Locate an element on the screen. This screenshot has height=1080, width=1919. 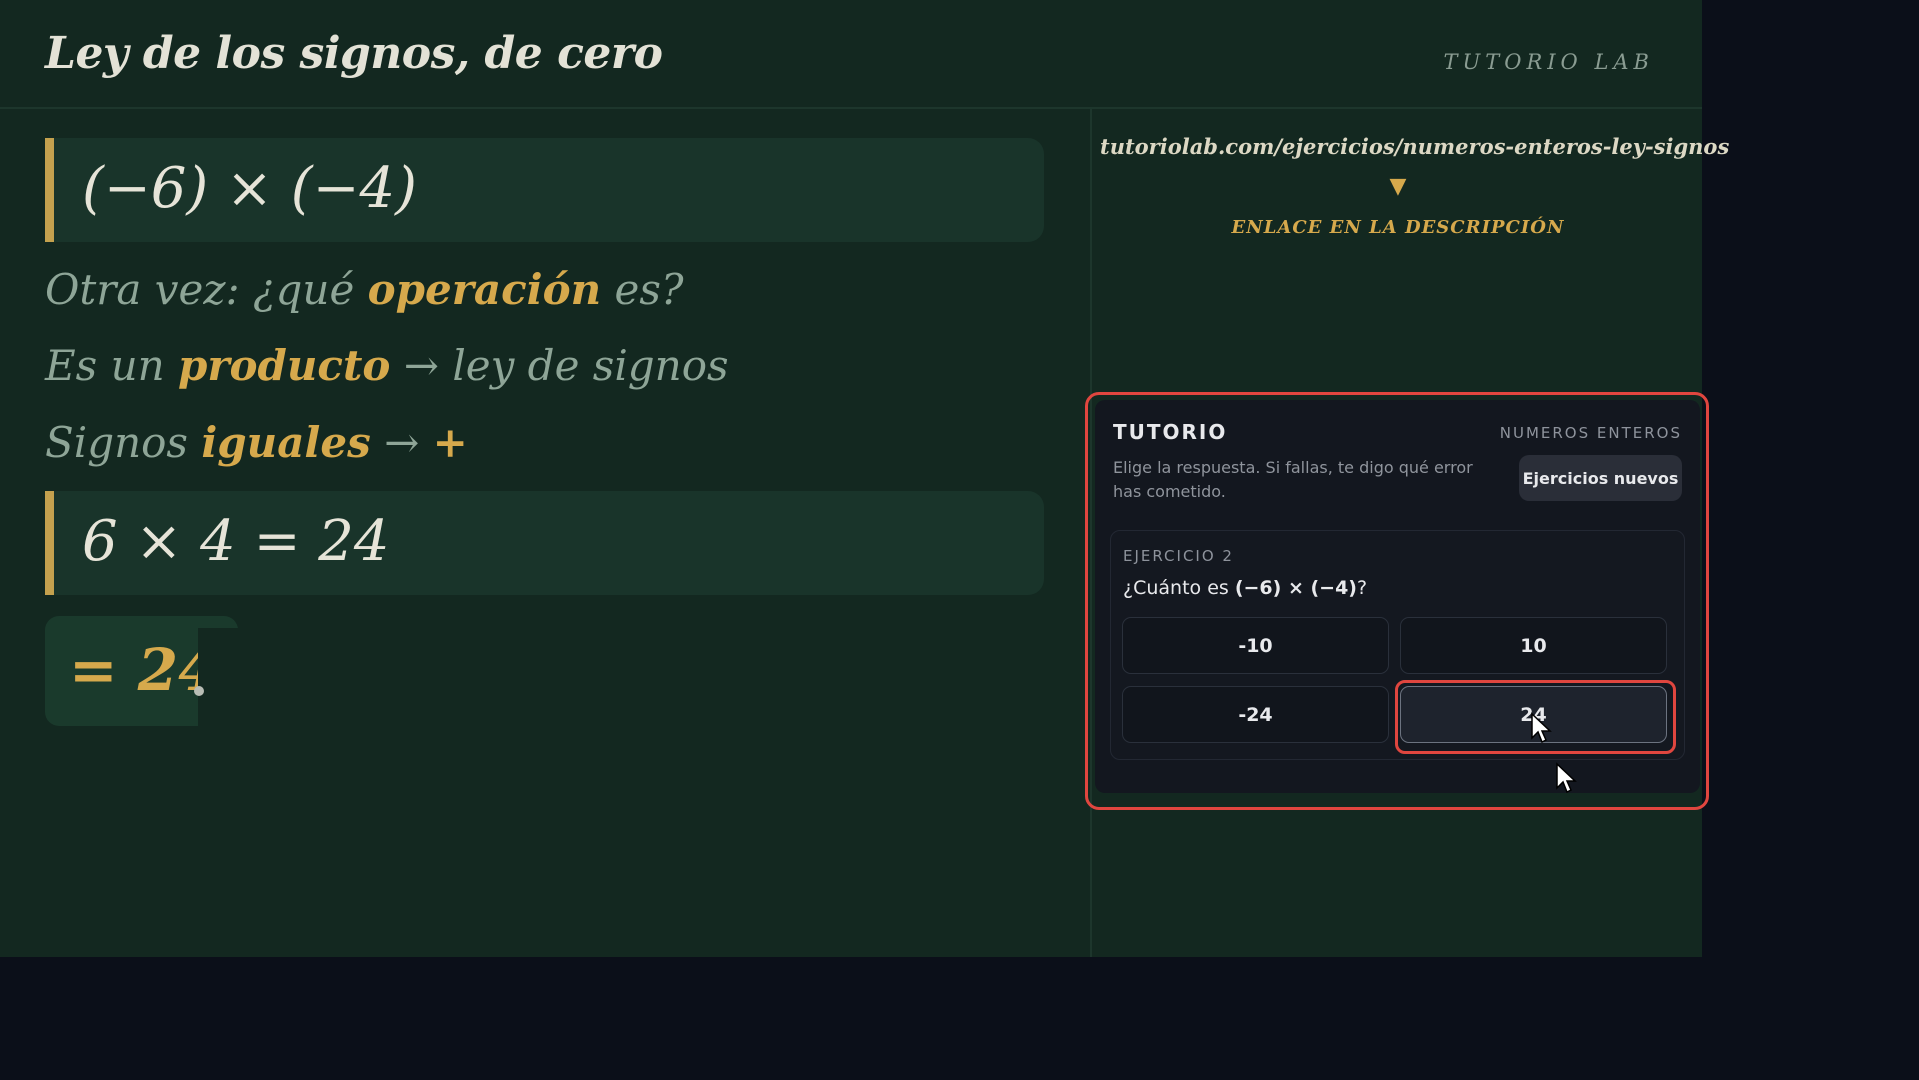
step-line-product: Es un producto → ley de signos is located at coordinates (387, 365).